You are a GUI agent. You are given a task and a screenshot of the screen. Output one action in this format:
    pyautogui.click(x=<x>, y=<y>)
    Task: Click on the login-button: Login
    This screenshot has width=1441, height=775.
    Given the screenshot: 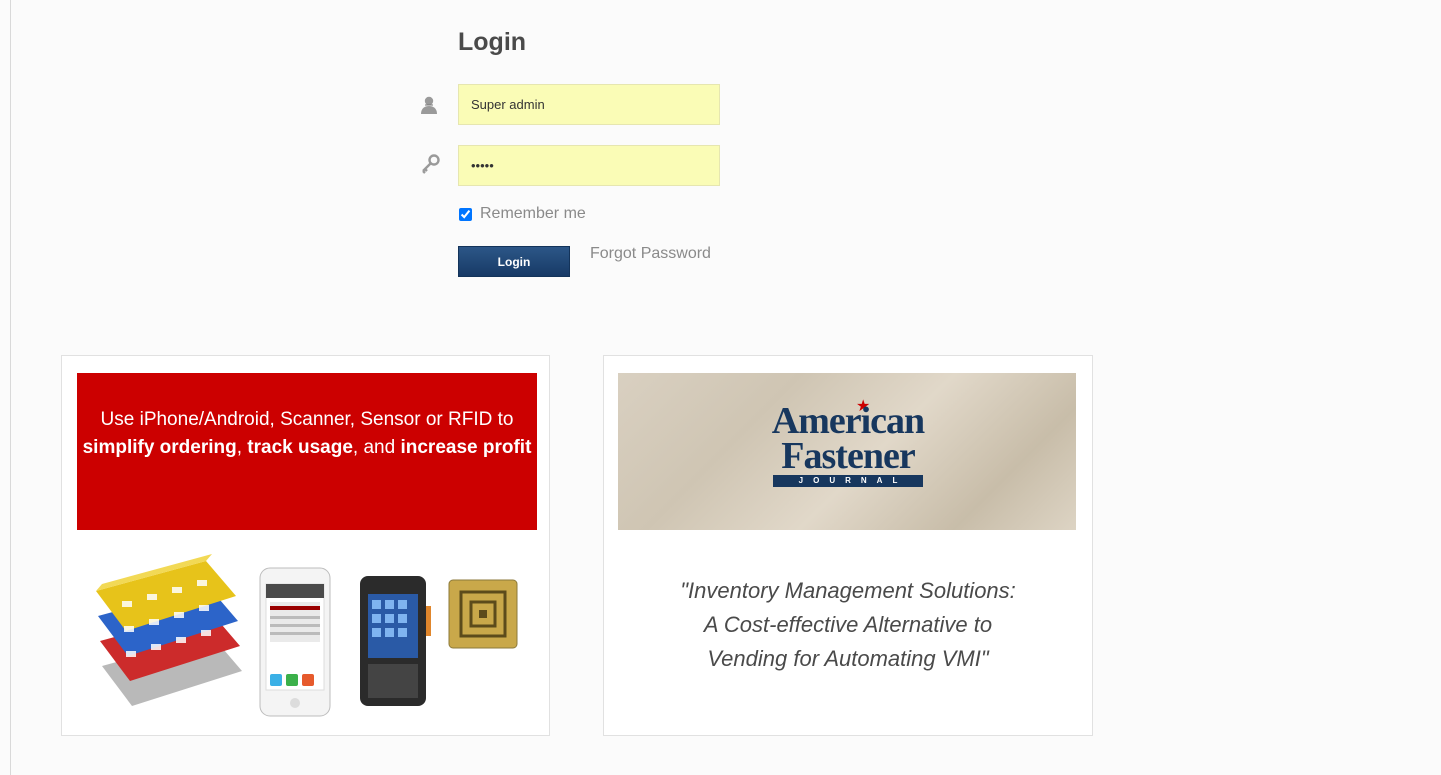 What is the action you would take?
    pyautogui.click(x=514, y=261)
    